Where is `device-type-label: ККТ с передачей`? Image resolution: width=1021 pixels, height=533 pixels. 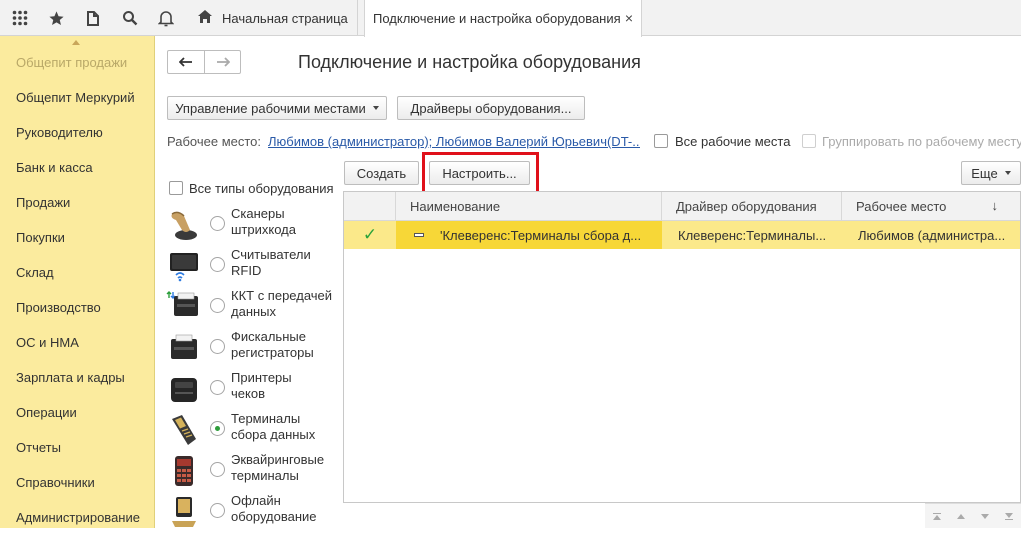
device-type-label: ККТ с передачей is located at coordinates (282, 295).